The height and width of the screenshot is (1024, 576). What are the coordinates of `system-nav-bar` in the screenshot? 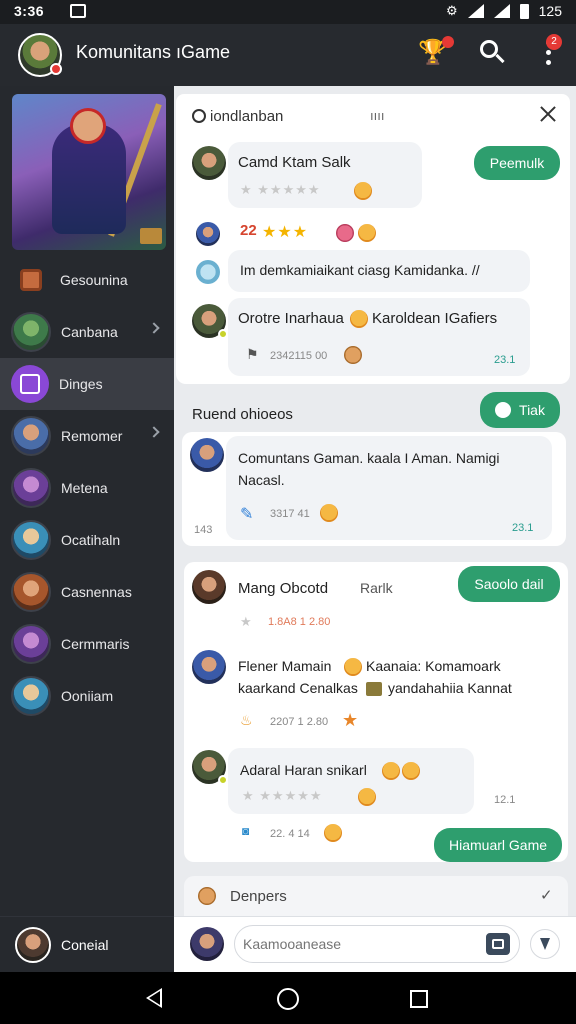 It's located at (288, 998).